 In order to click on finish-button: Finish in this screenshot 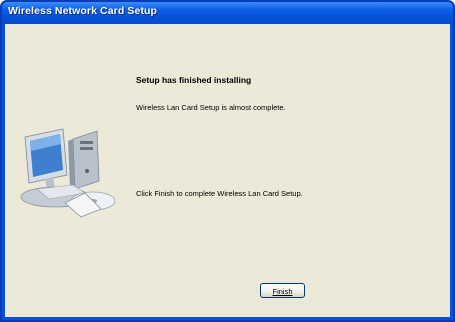, I will do `click(282, 290)`.